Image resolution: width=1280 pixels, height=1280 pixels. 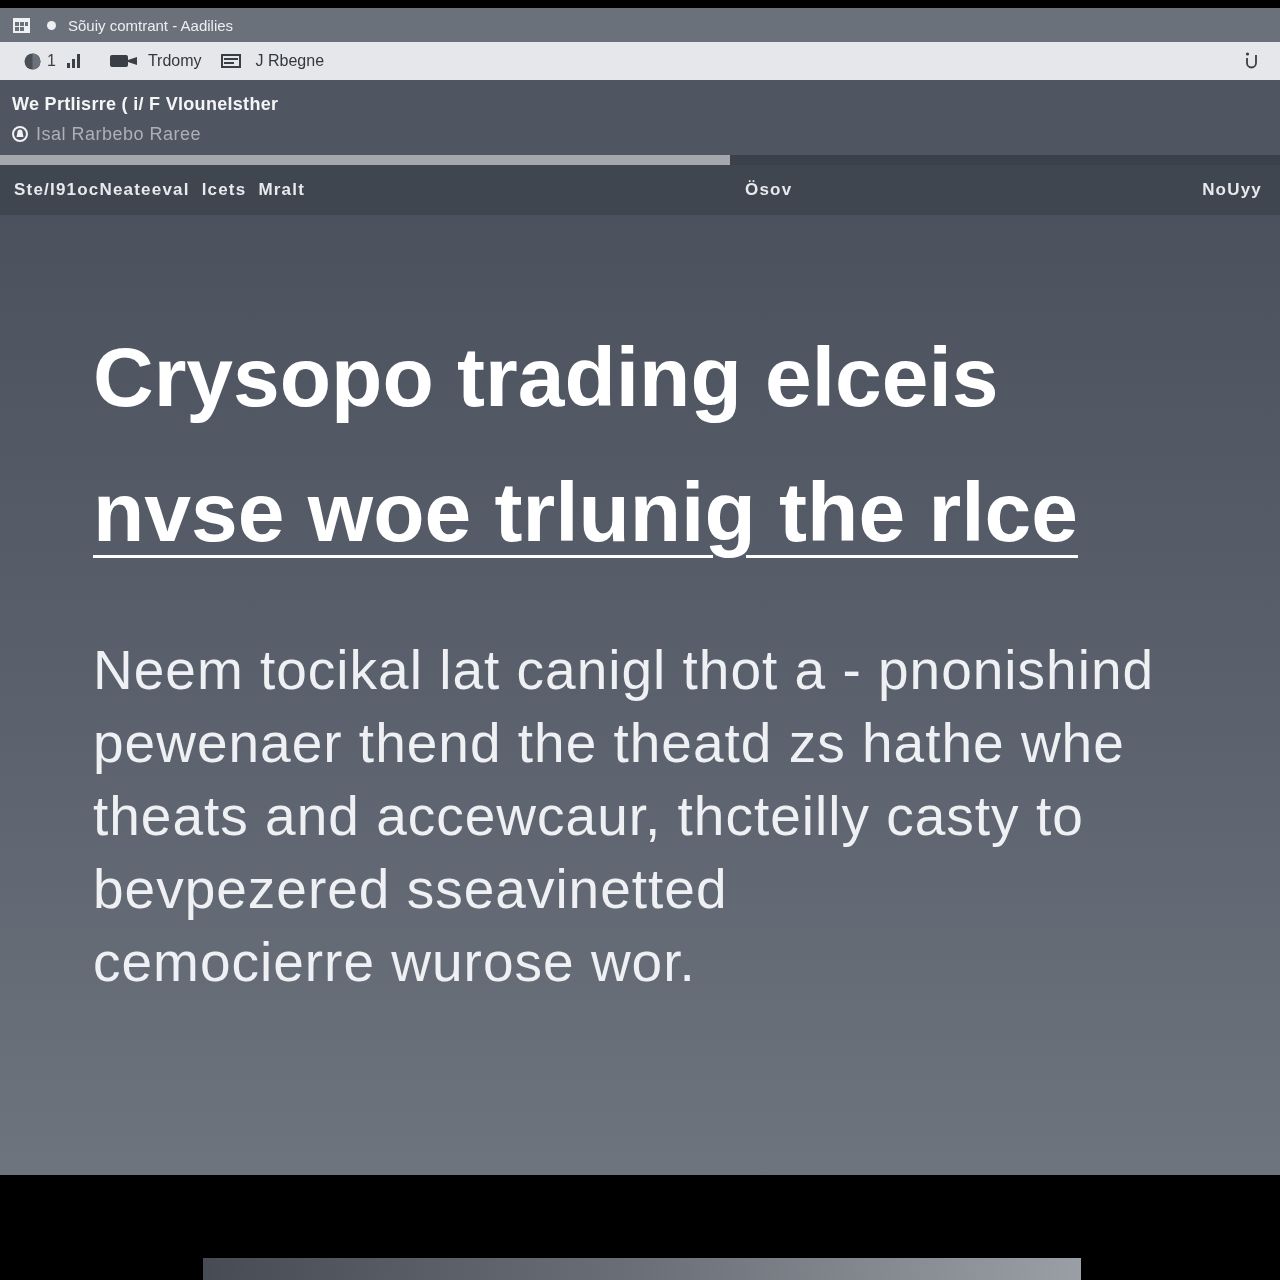 What do you see at coordinates (174, 61) in the screenshot?
I see `toolbar-link: Trdomy` at bounding box center [174, 61].